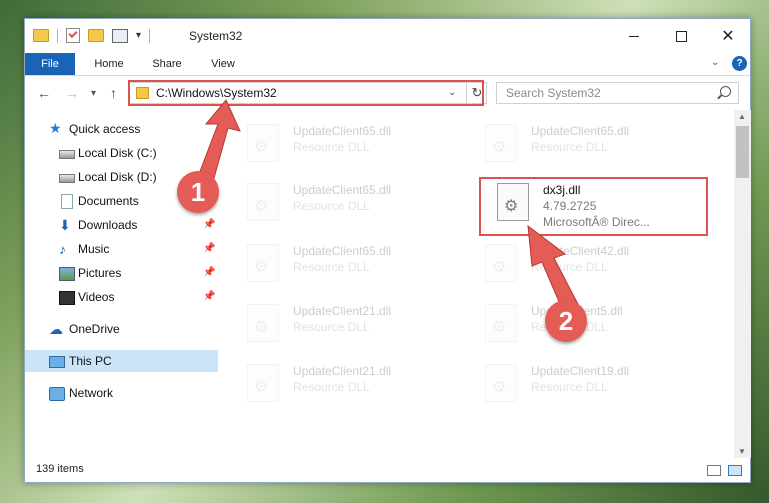  Describe the element at coordinates (121, 329) in the screenshot. I see `sidebar-item-onedrive: ☁ OneDrive` at that location.